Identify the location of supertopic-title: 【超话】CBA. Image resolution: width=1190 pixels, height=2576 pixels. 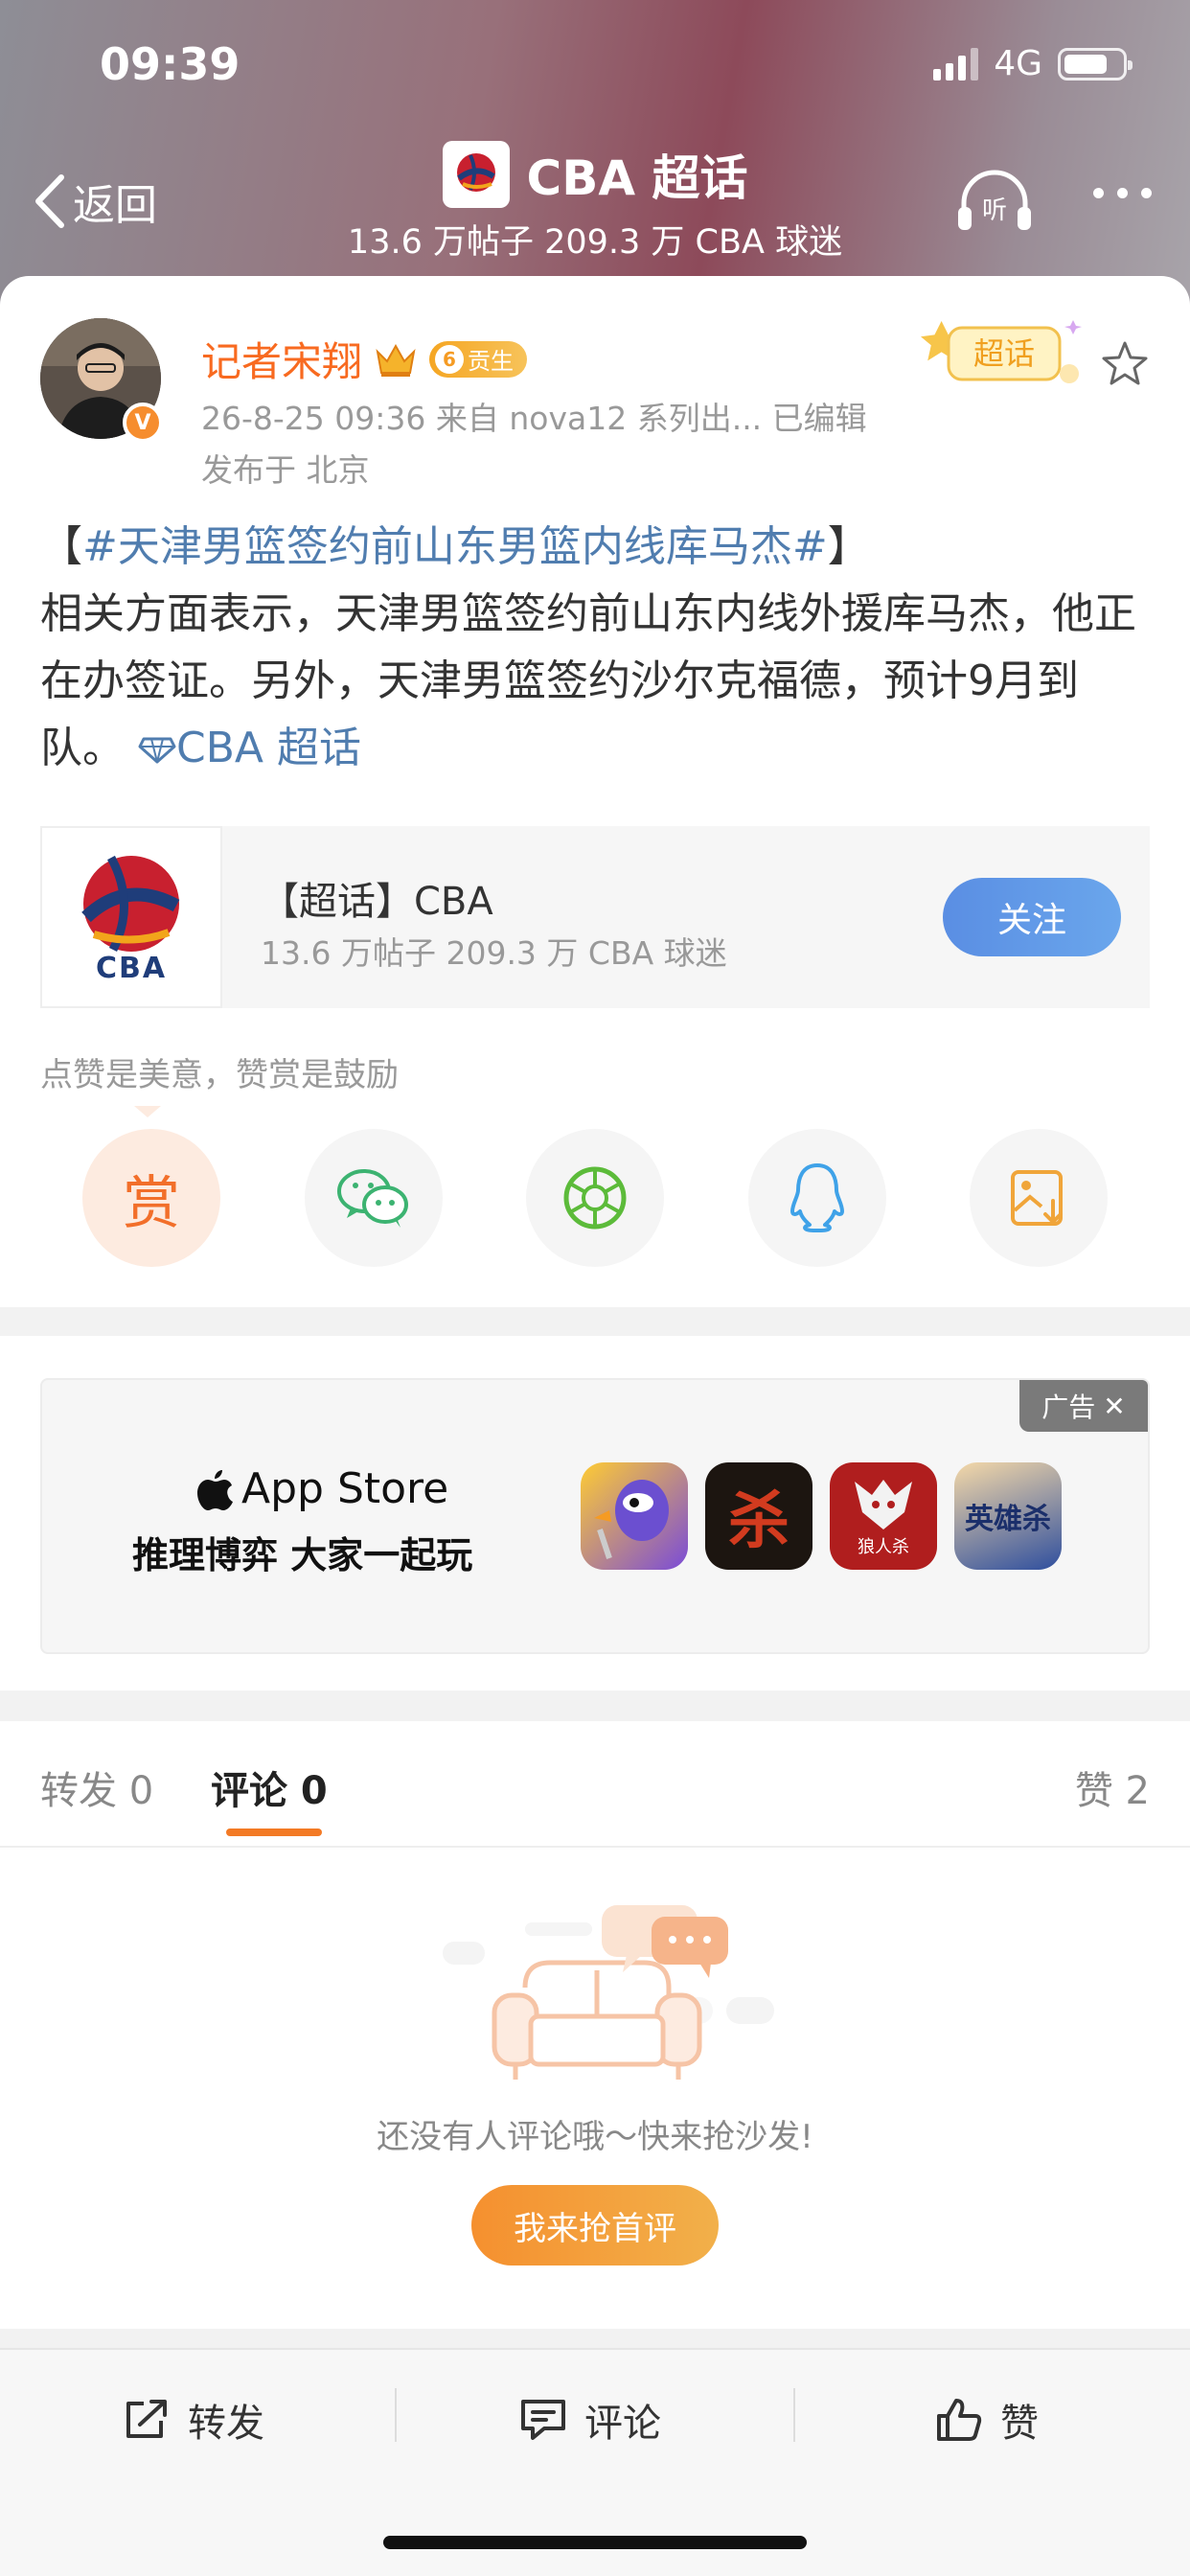
(377, 902).